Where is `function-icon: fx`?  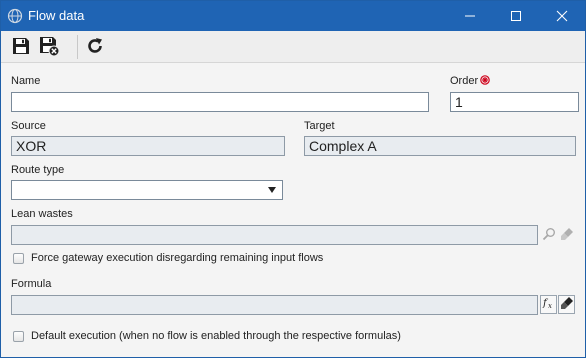 function-icon: fx is located at coordinates (549, 304).